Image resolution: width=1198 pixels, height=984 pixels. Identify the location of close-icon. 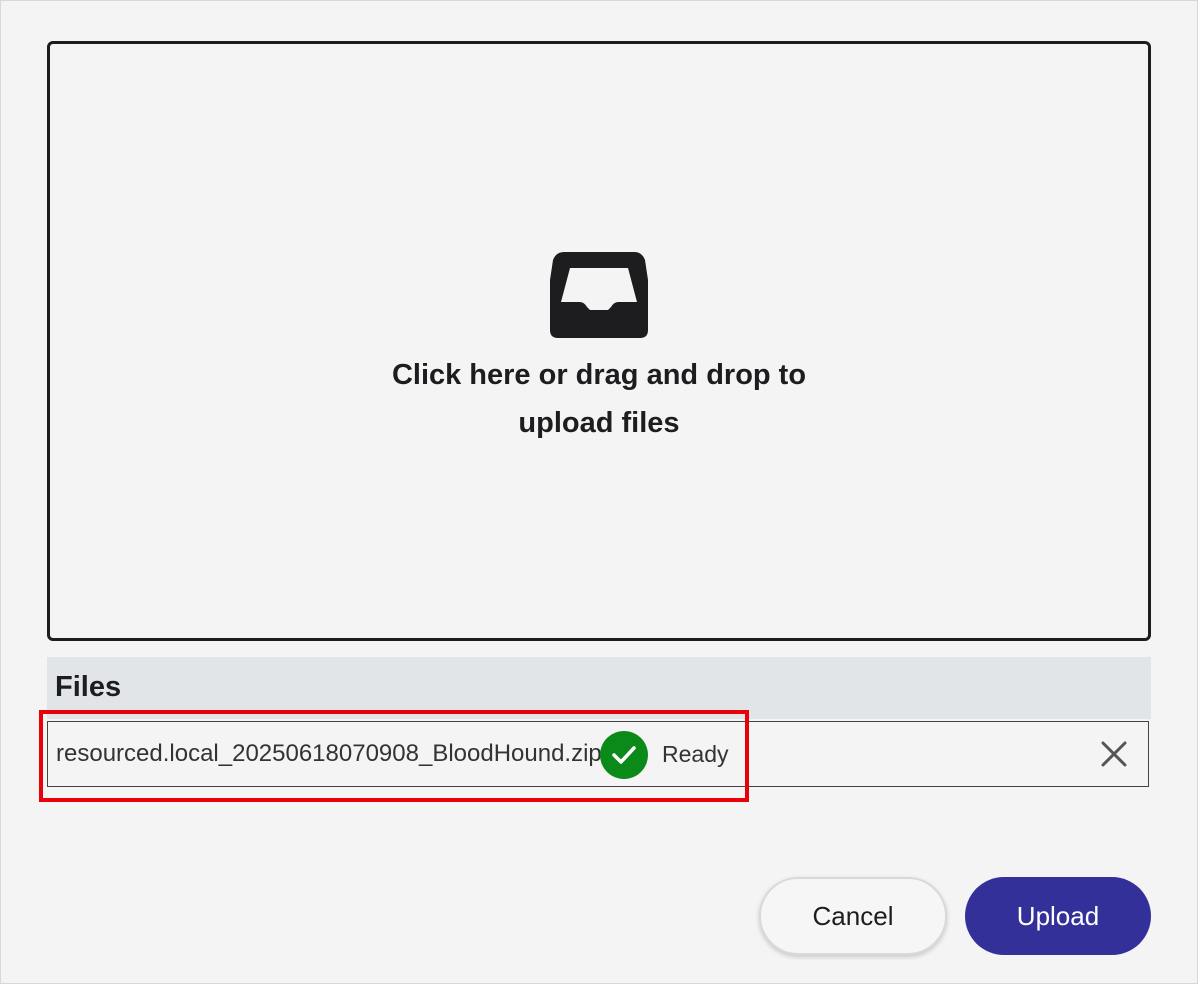
(1114, 754).